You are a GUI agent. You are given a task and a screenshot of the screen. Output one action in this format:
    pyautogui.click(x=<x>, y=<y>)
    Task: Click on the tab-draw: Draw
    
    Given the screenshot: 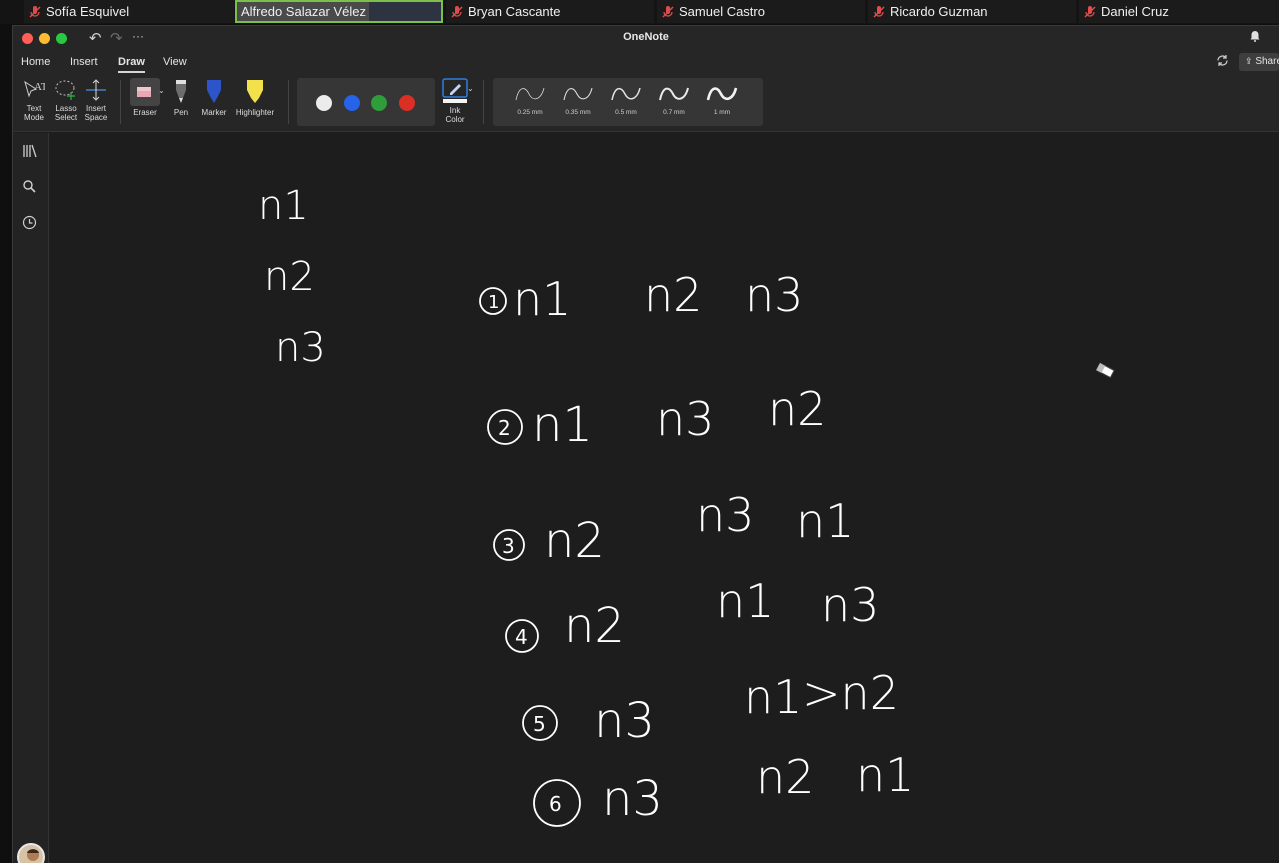 What is the action you would take?
    pyautogui.click(x=131, y=64)
    